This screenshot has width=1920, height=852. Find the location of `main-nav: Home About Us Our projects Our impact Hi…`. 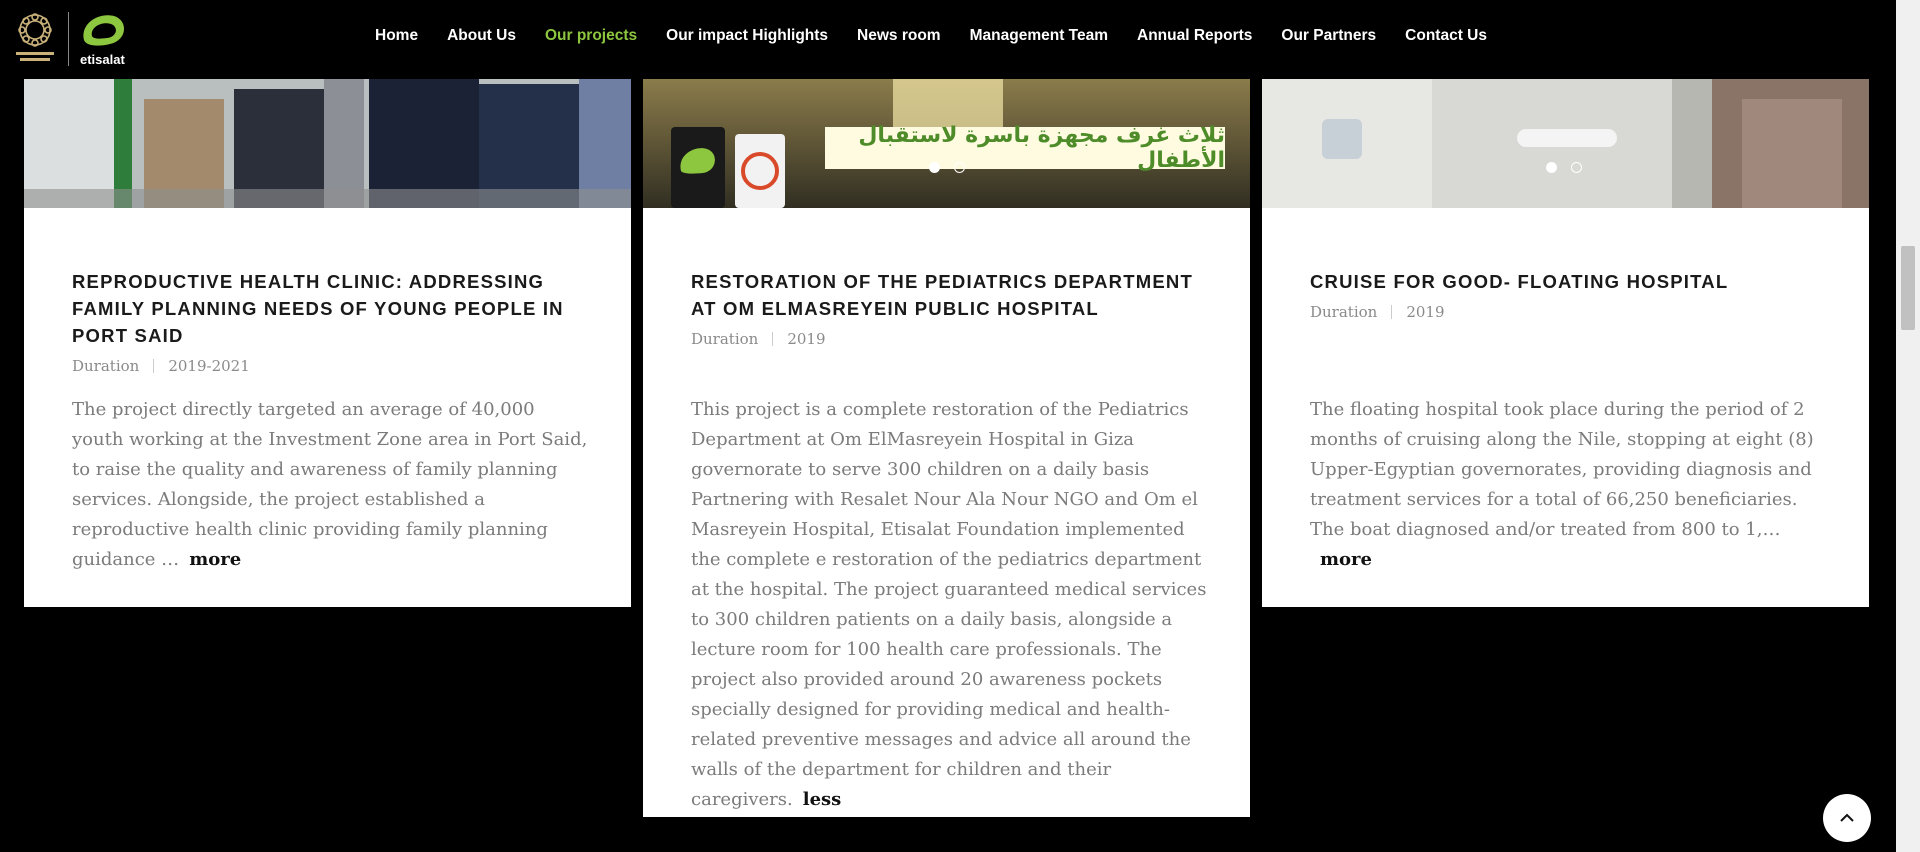

main-nav: Home About Us Our projects Our impact Hi… is located at coordinates (931, 36).